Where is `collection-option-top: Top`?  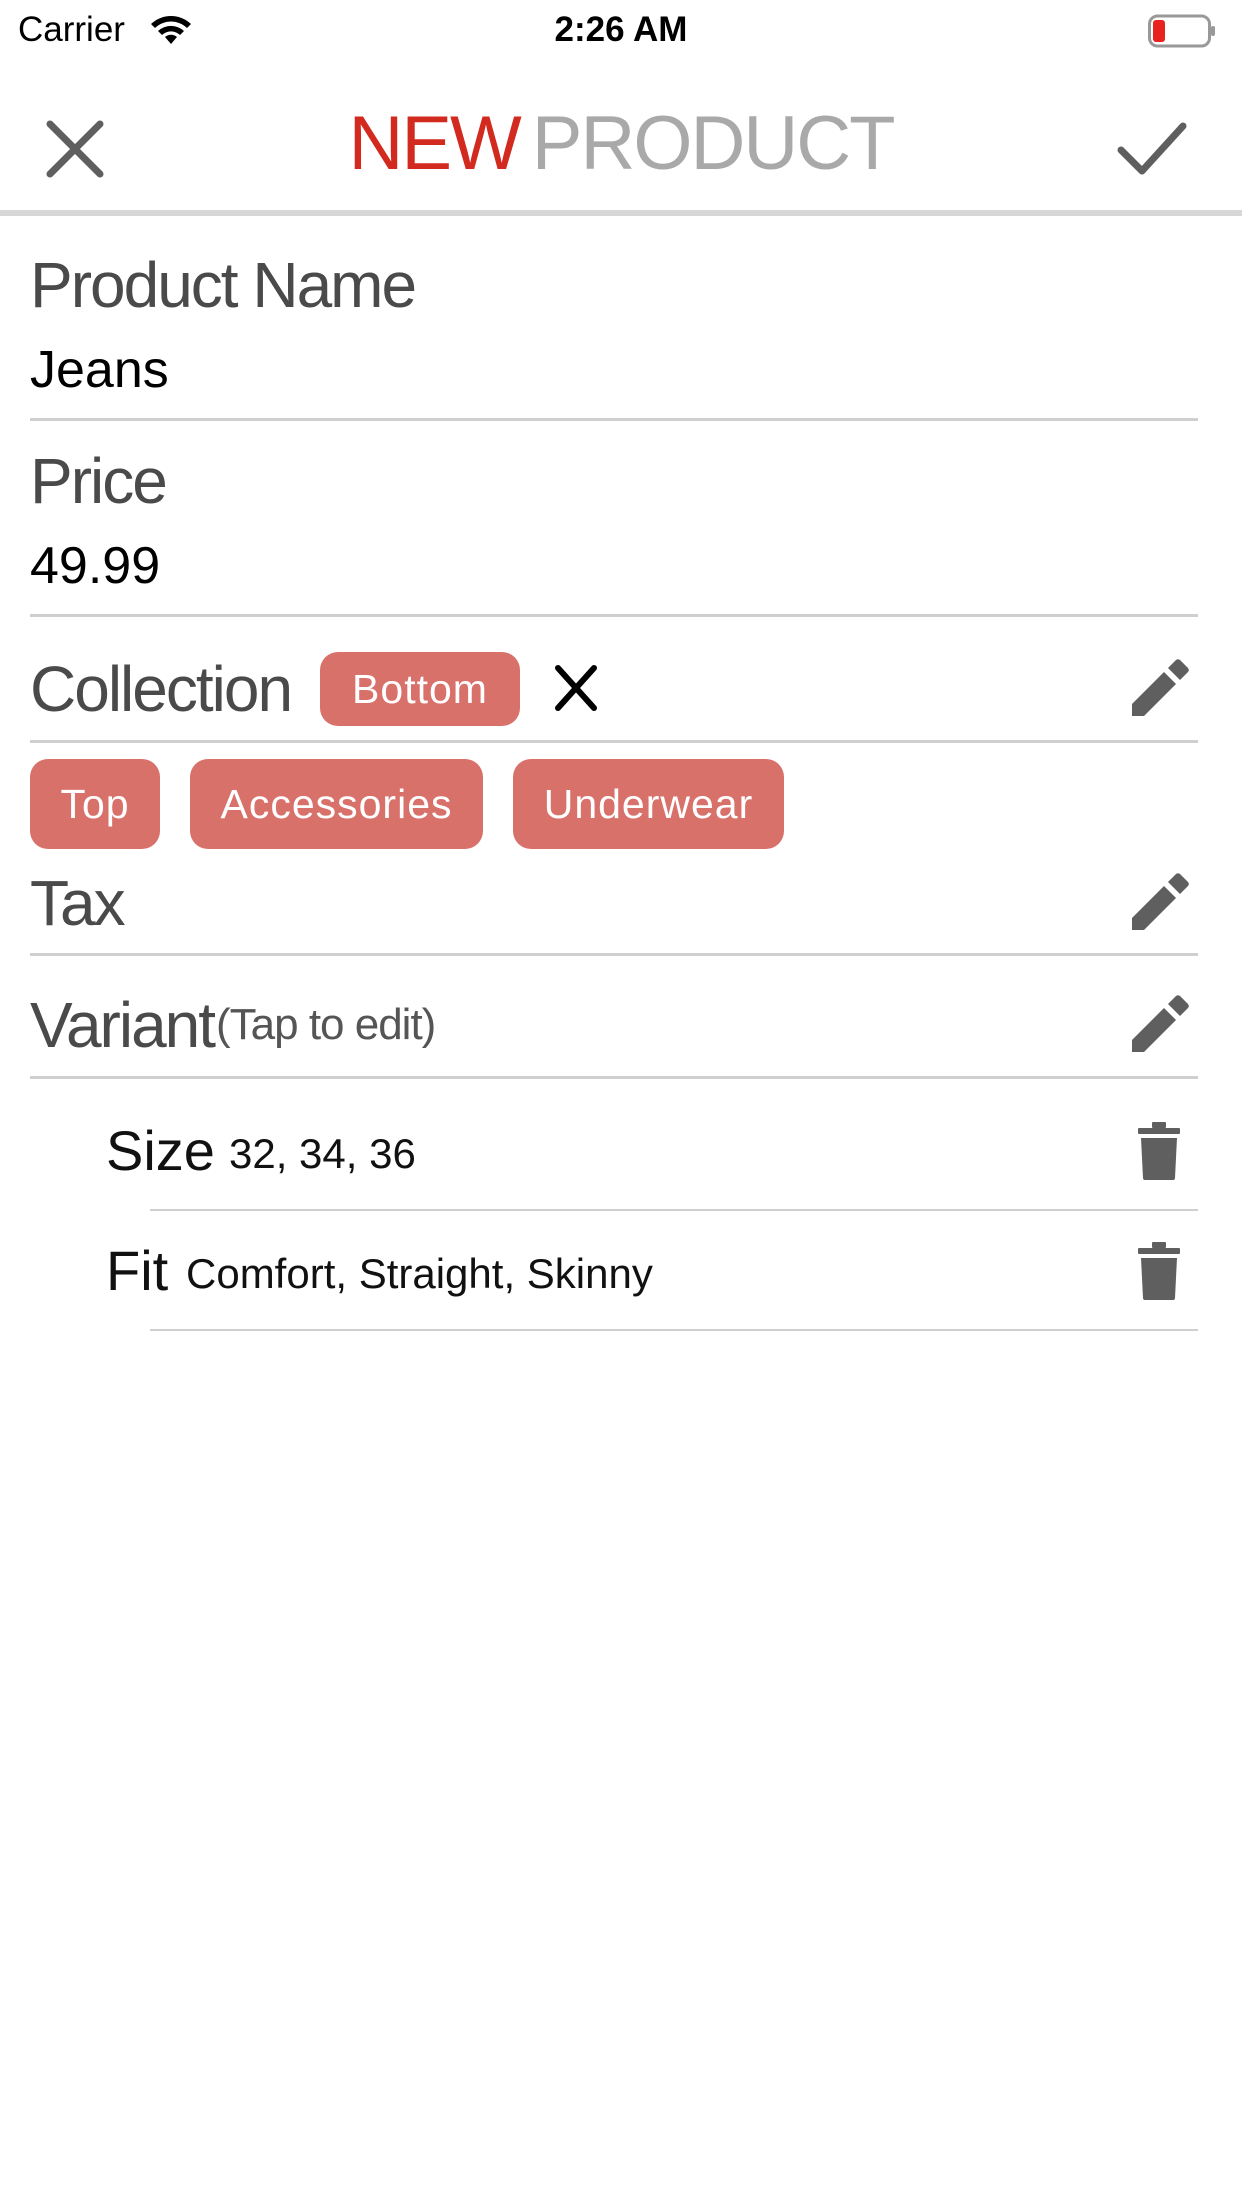
collection-option-top: Top is located at coordinates (95, 804).